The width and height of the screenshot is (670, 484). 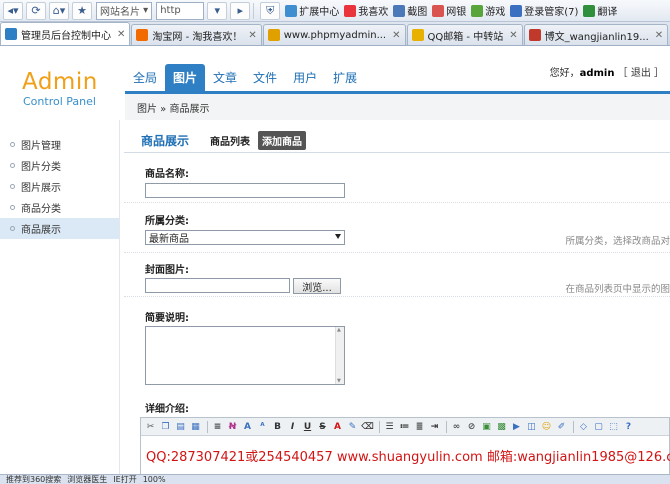 What do you see at coordinates (598, 426) in the screenshot?
I see `preview-icon: ▢` at bounding box center [598, 426].